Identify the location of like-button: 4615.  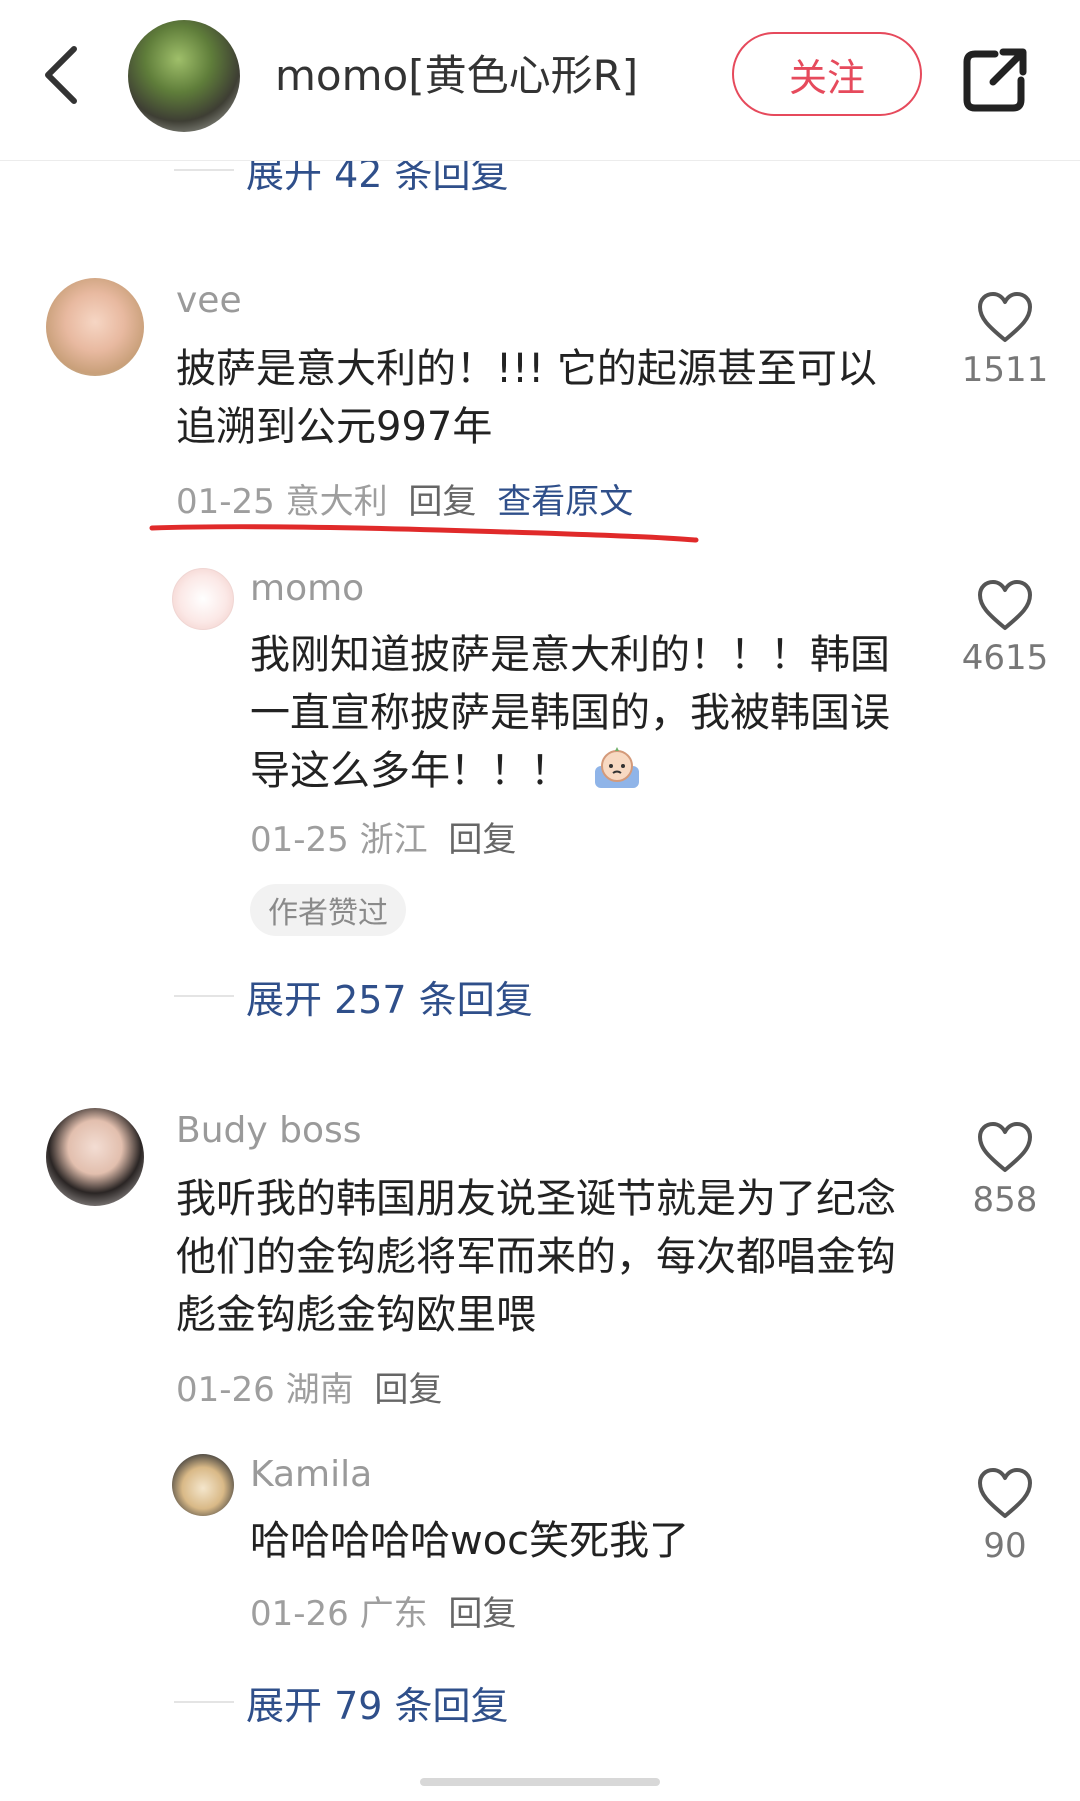
(1005, 628).